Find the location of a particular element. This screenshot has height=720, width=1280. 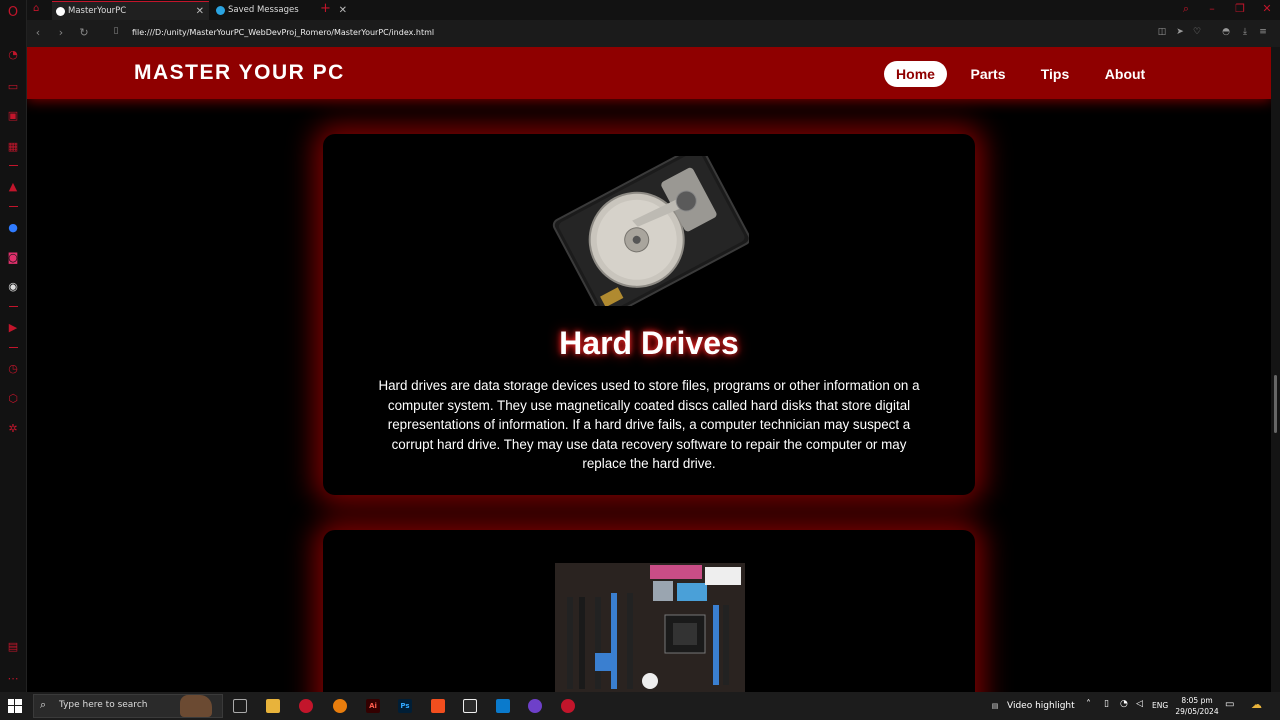

sidebar-customize-icon: ▤ is located at coordinates (13, 647).